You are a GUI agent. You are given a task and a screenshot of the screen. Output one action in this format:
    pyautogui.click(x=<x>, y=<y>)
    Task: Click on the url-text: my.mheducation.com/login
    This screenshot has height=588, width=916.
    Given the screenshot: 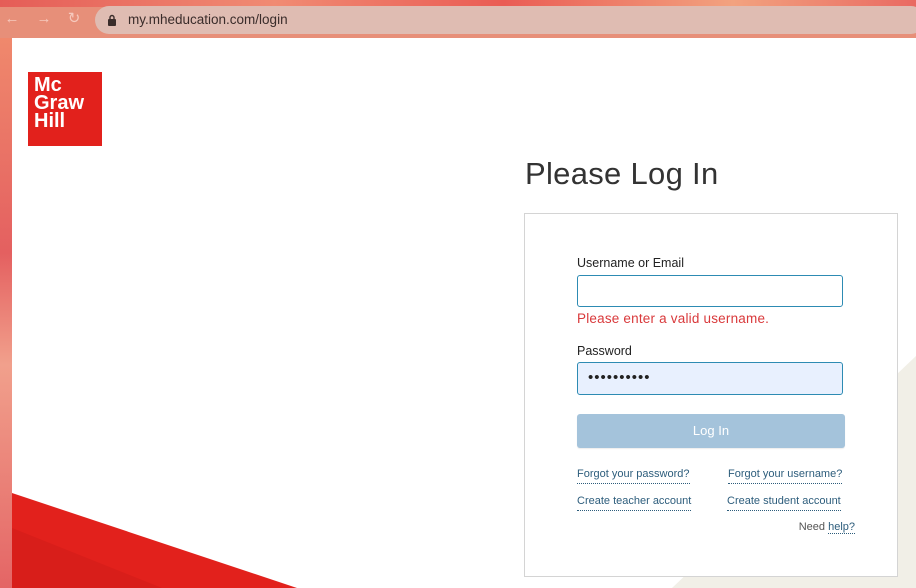 What is the action you would take?
    pyautogui.click(x=208, y=19)
    